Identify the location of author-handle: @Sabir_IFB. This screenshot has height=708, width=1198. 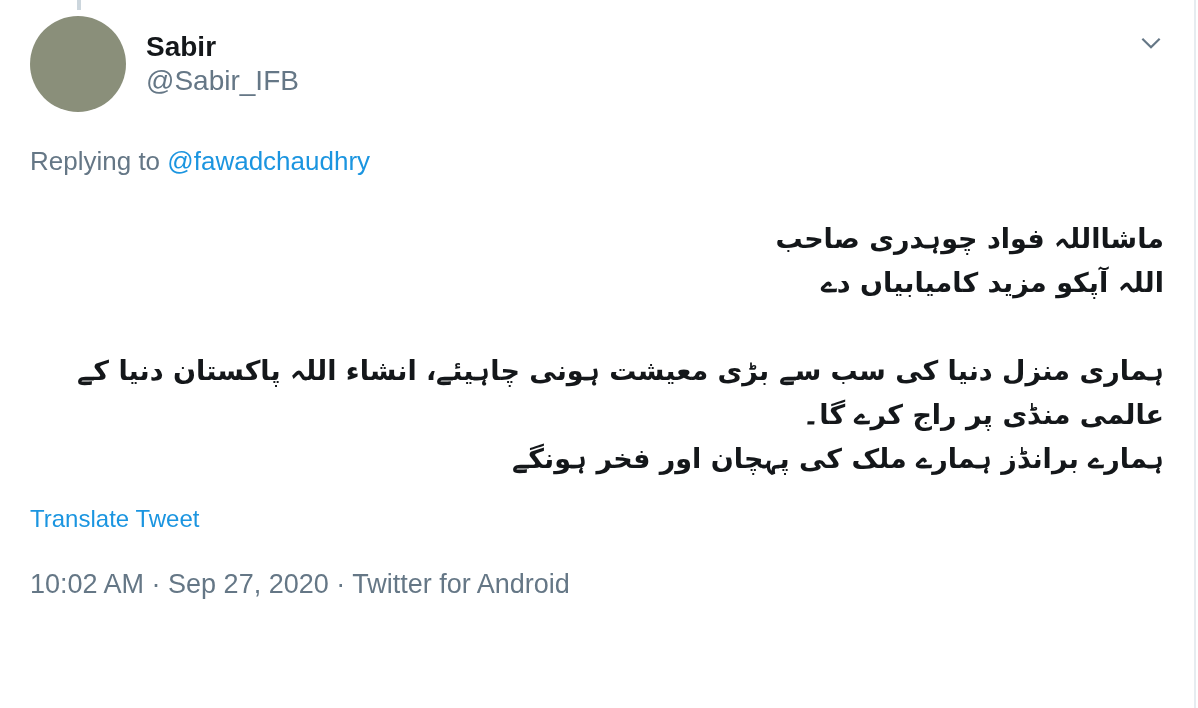
(632, 81).